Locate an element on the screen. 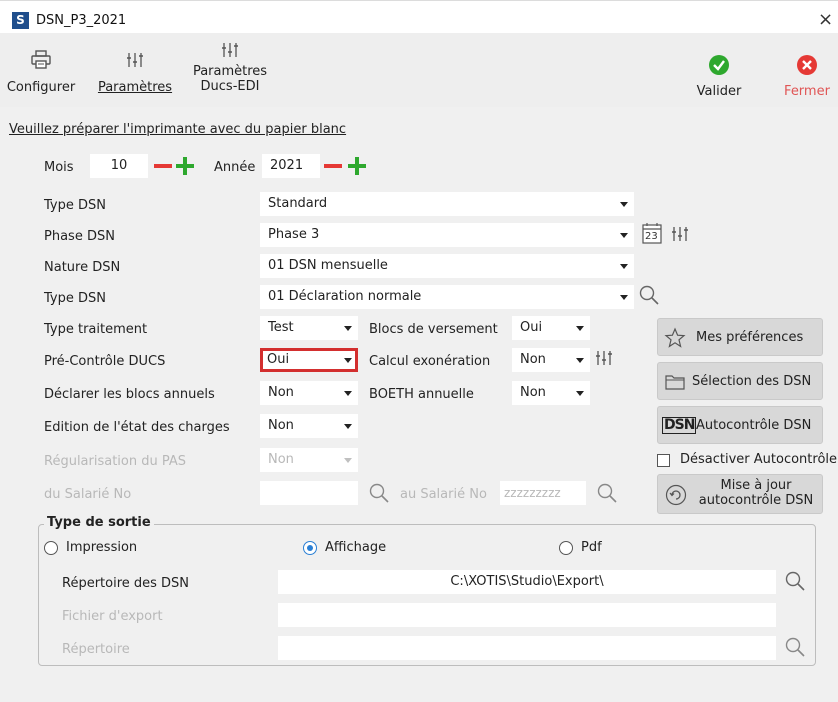 The image size is (838, 702). boeth-select: Non is located at coordinates (551, 393).